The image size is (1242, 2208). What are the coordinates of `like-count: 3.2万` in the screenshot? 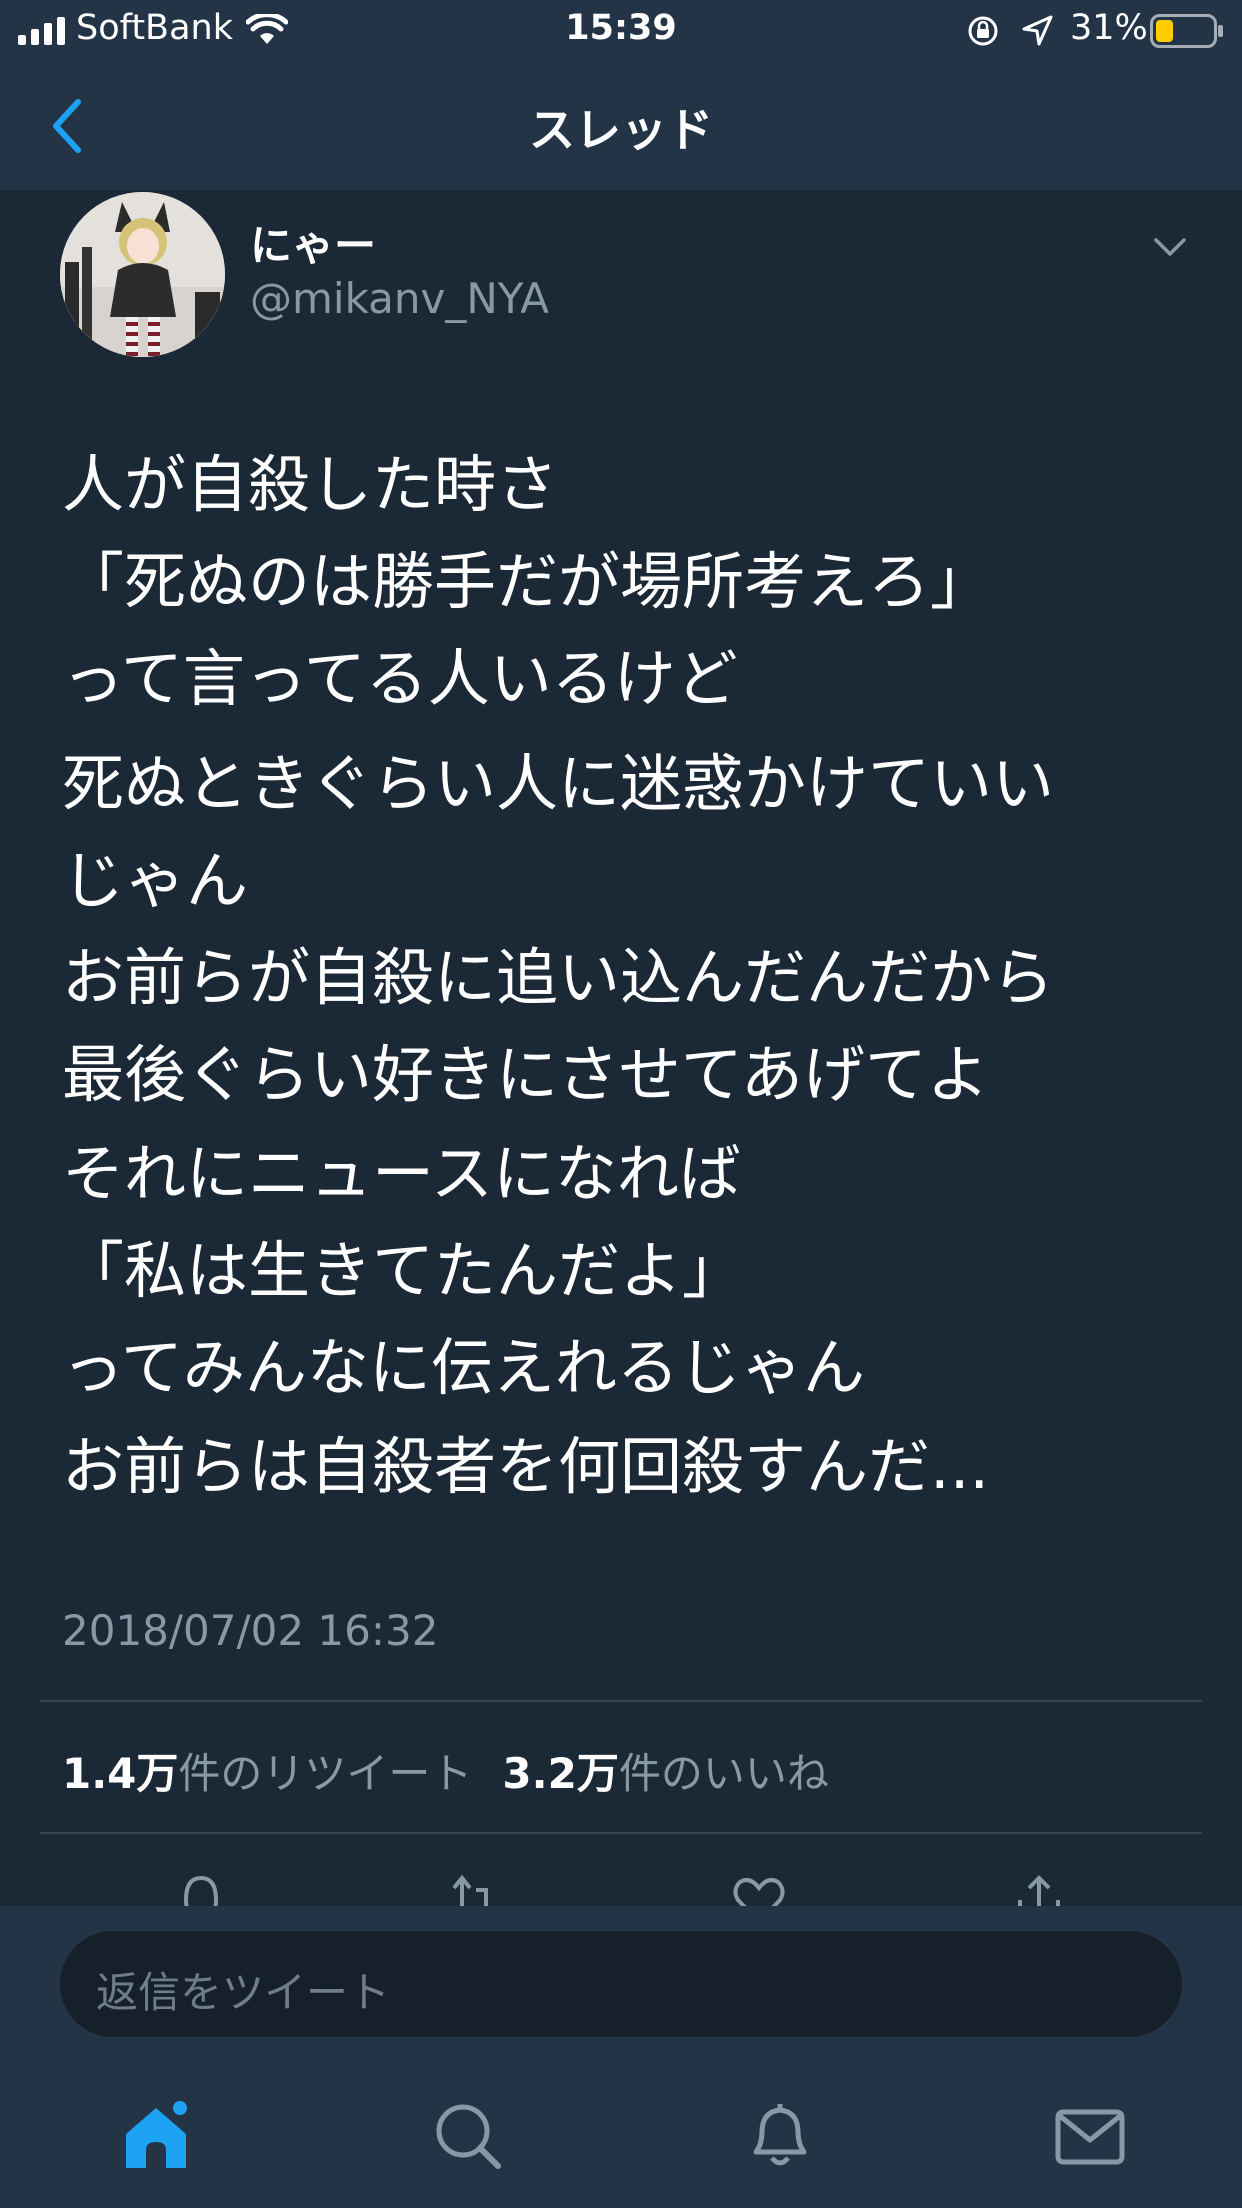 It's located at (560, 1773).